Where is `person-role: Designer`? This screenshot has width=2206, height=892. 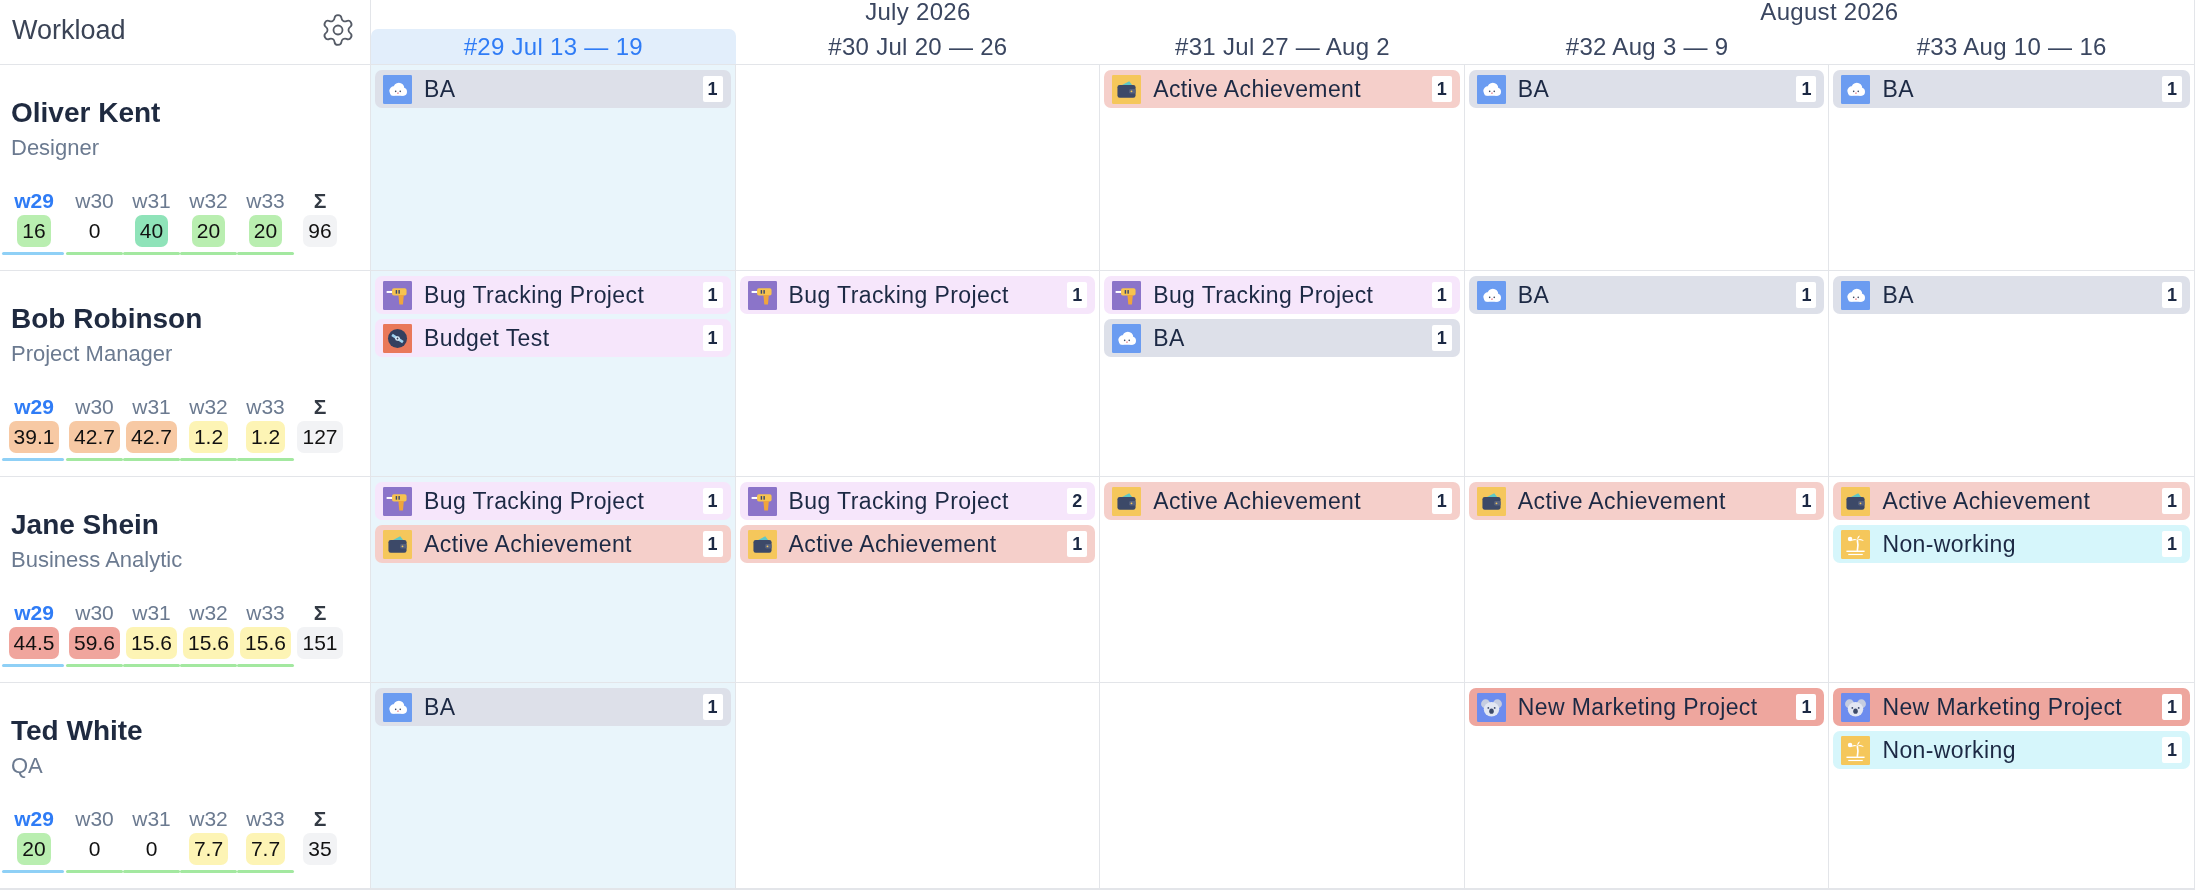 person-role: Designer is located at coordinates (55, 148).